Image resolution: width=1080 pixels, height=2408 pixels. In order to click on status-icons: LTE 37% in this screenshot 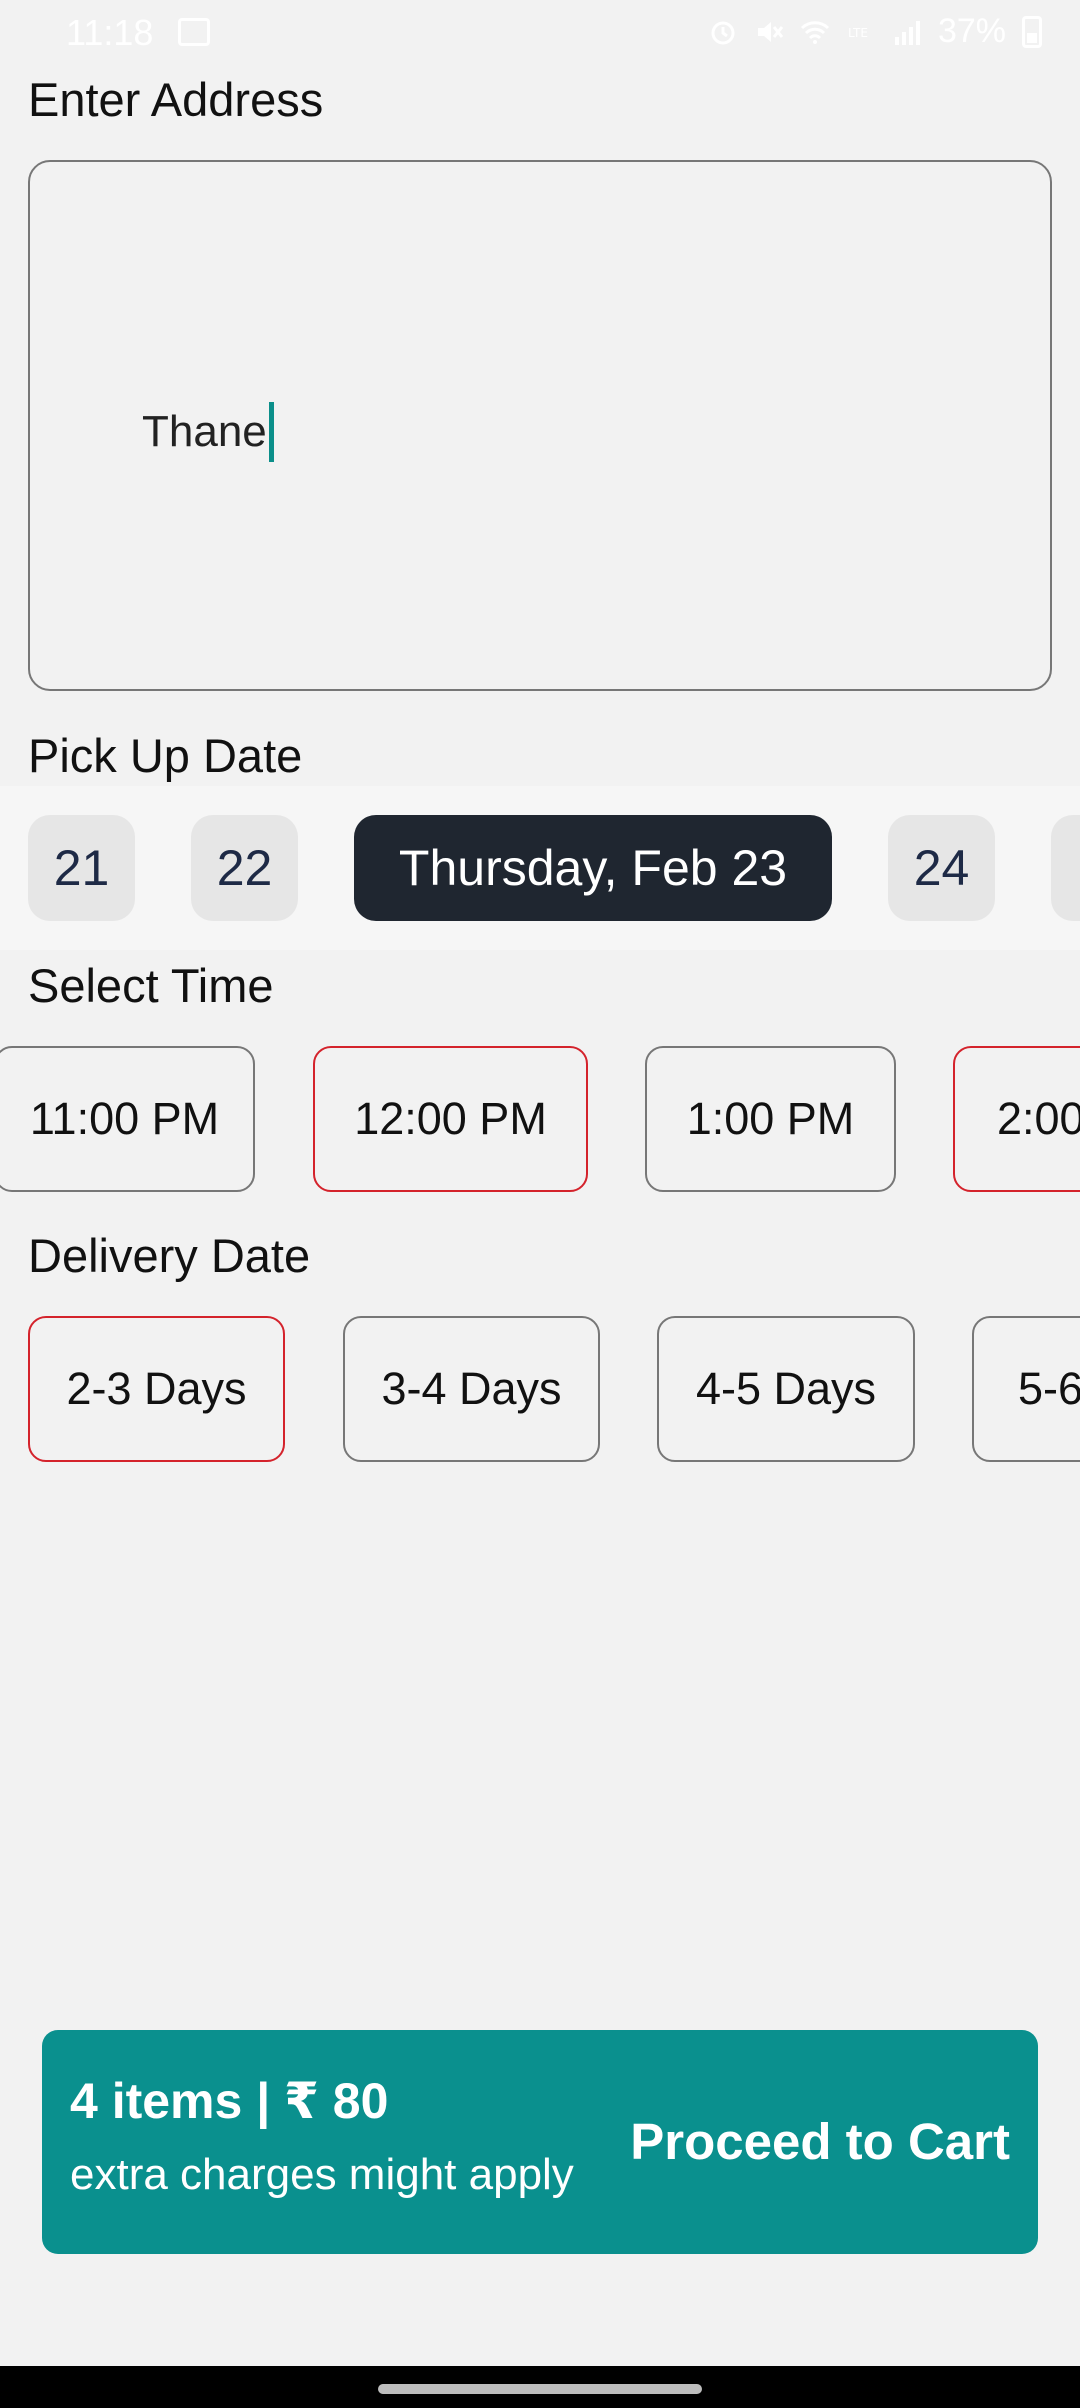, I will do `click(875, 31)`.